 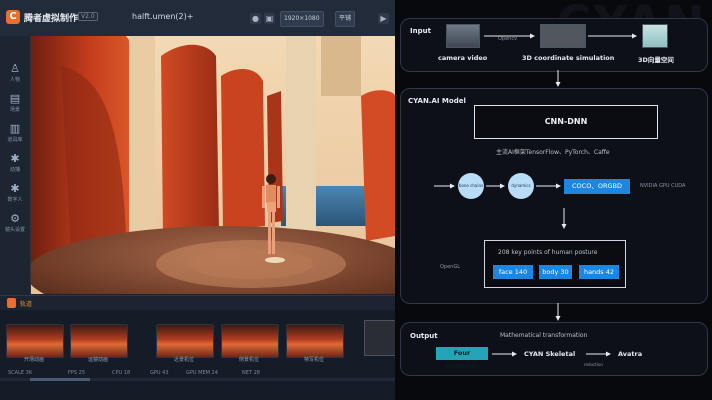 What do you see at coordinates (247, 373) in the screenshot?
I see `status-label: NET` at bounding box center [247, 373].